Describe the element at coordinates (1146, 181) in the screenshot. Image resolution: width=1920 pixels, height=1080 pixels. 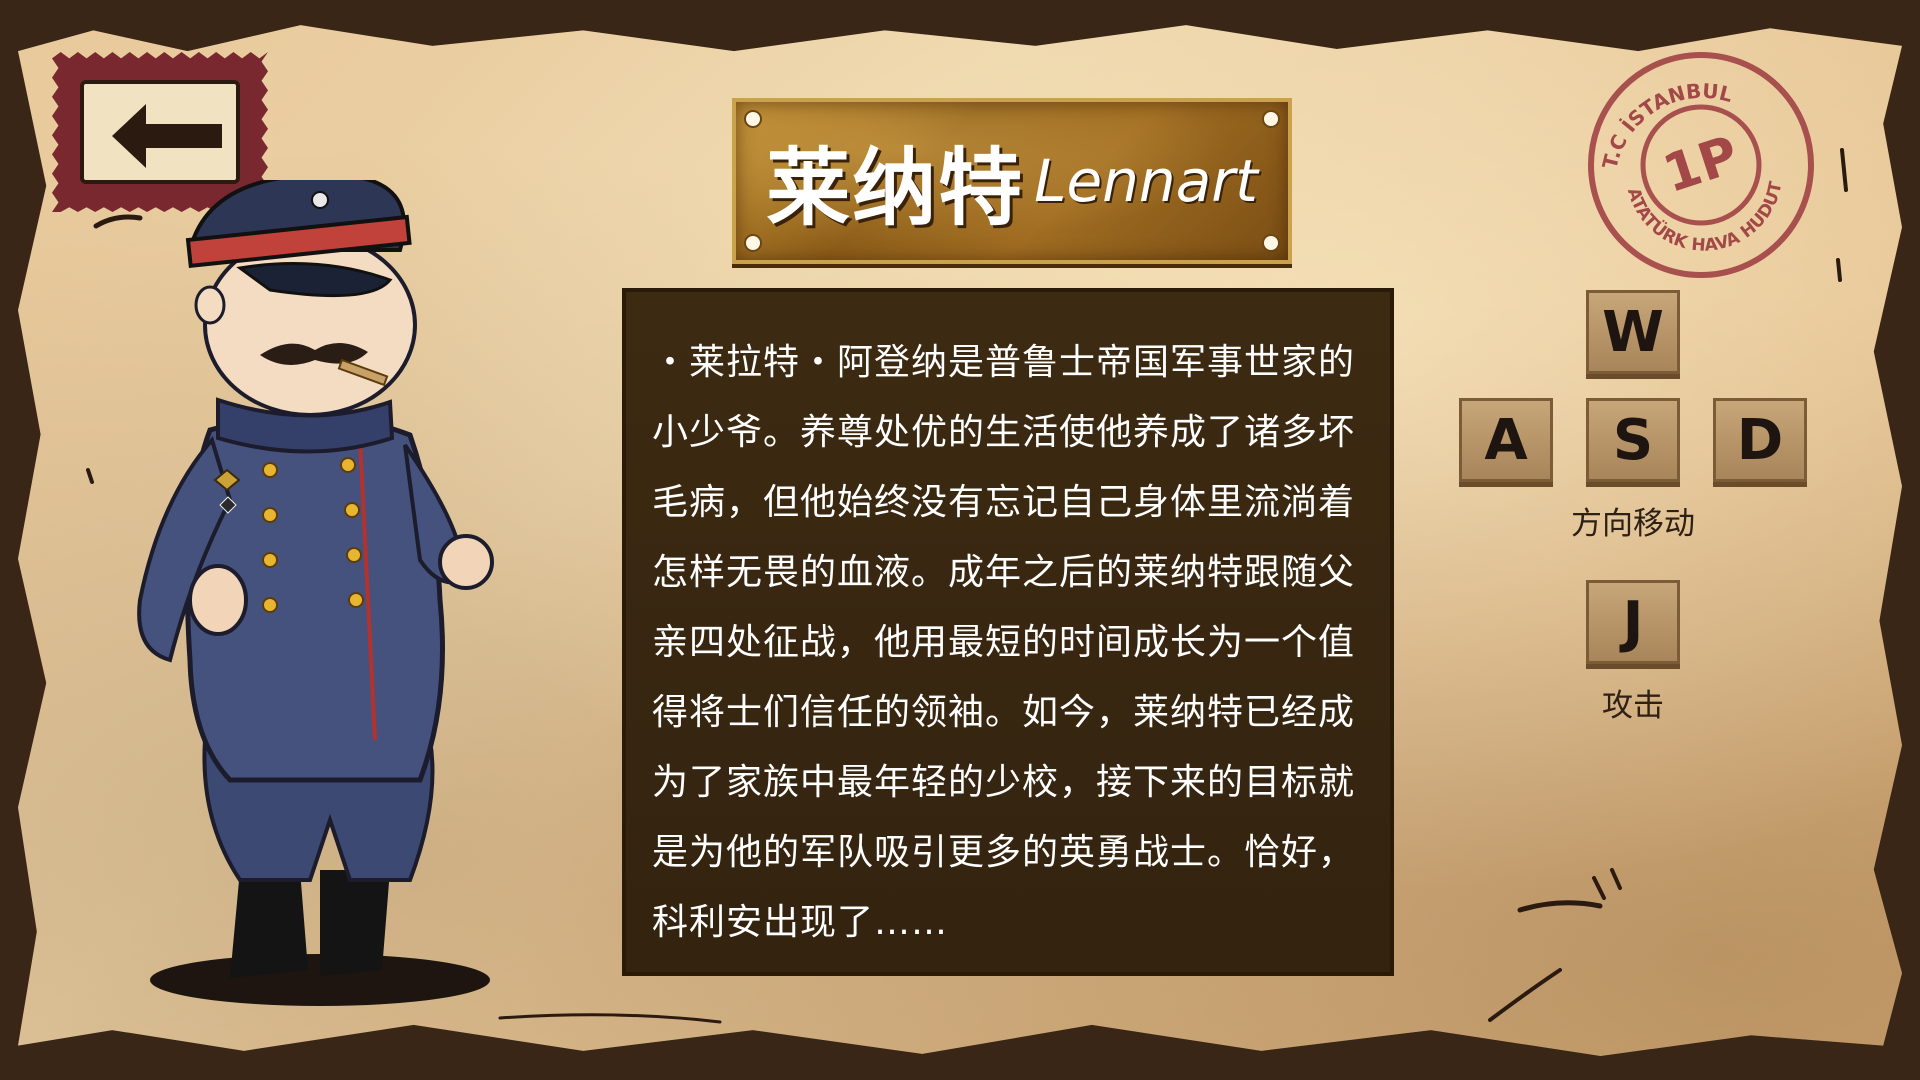
I see `character-name-en: Lennart` at that location.